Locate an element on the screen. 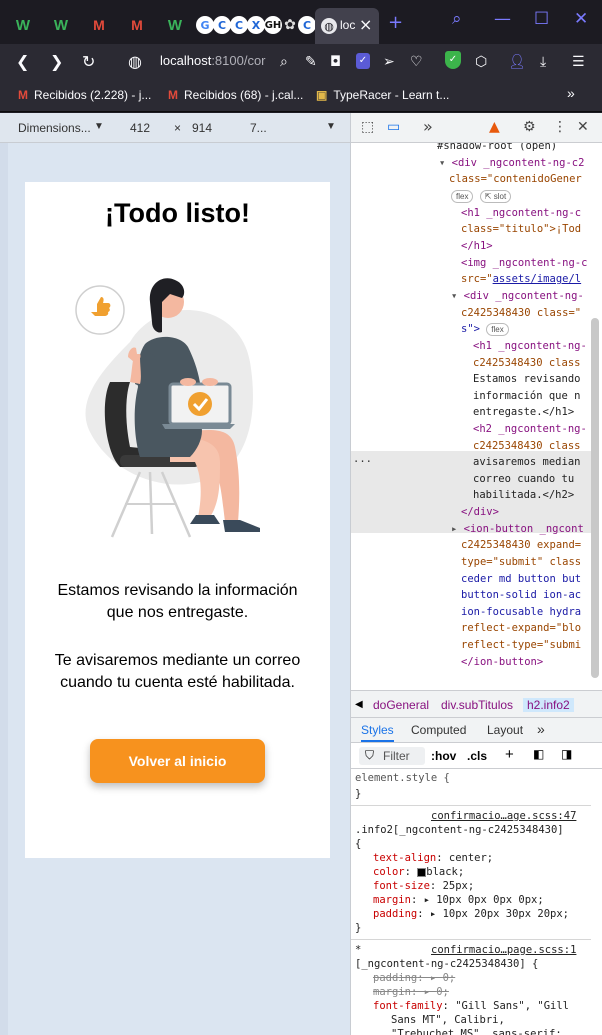  viewport-width: 412 is located at coordinates (140, 128).